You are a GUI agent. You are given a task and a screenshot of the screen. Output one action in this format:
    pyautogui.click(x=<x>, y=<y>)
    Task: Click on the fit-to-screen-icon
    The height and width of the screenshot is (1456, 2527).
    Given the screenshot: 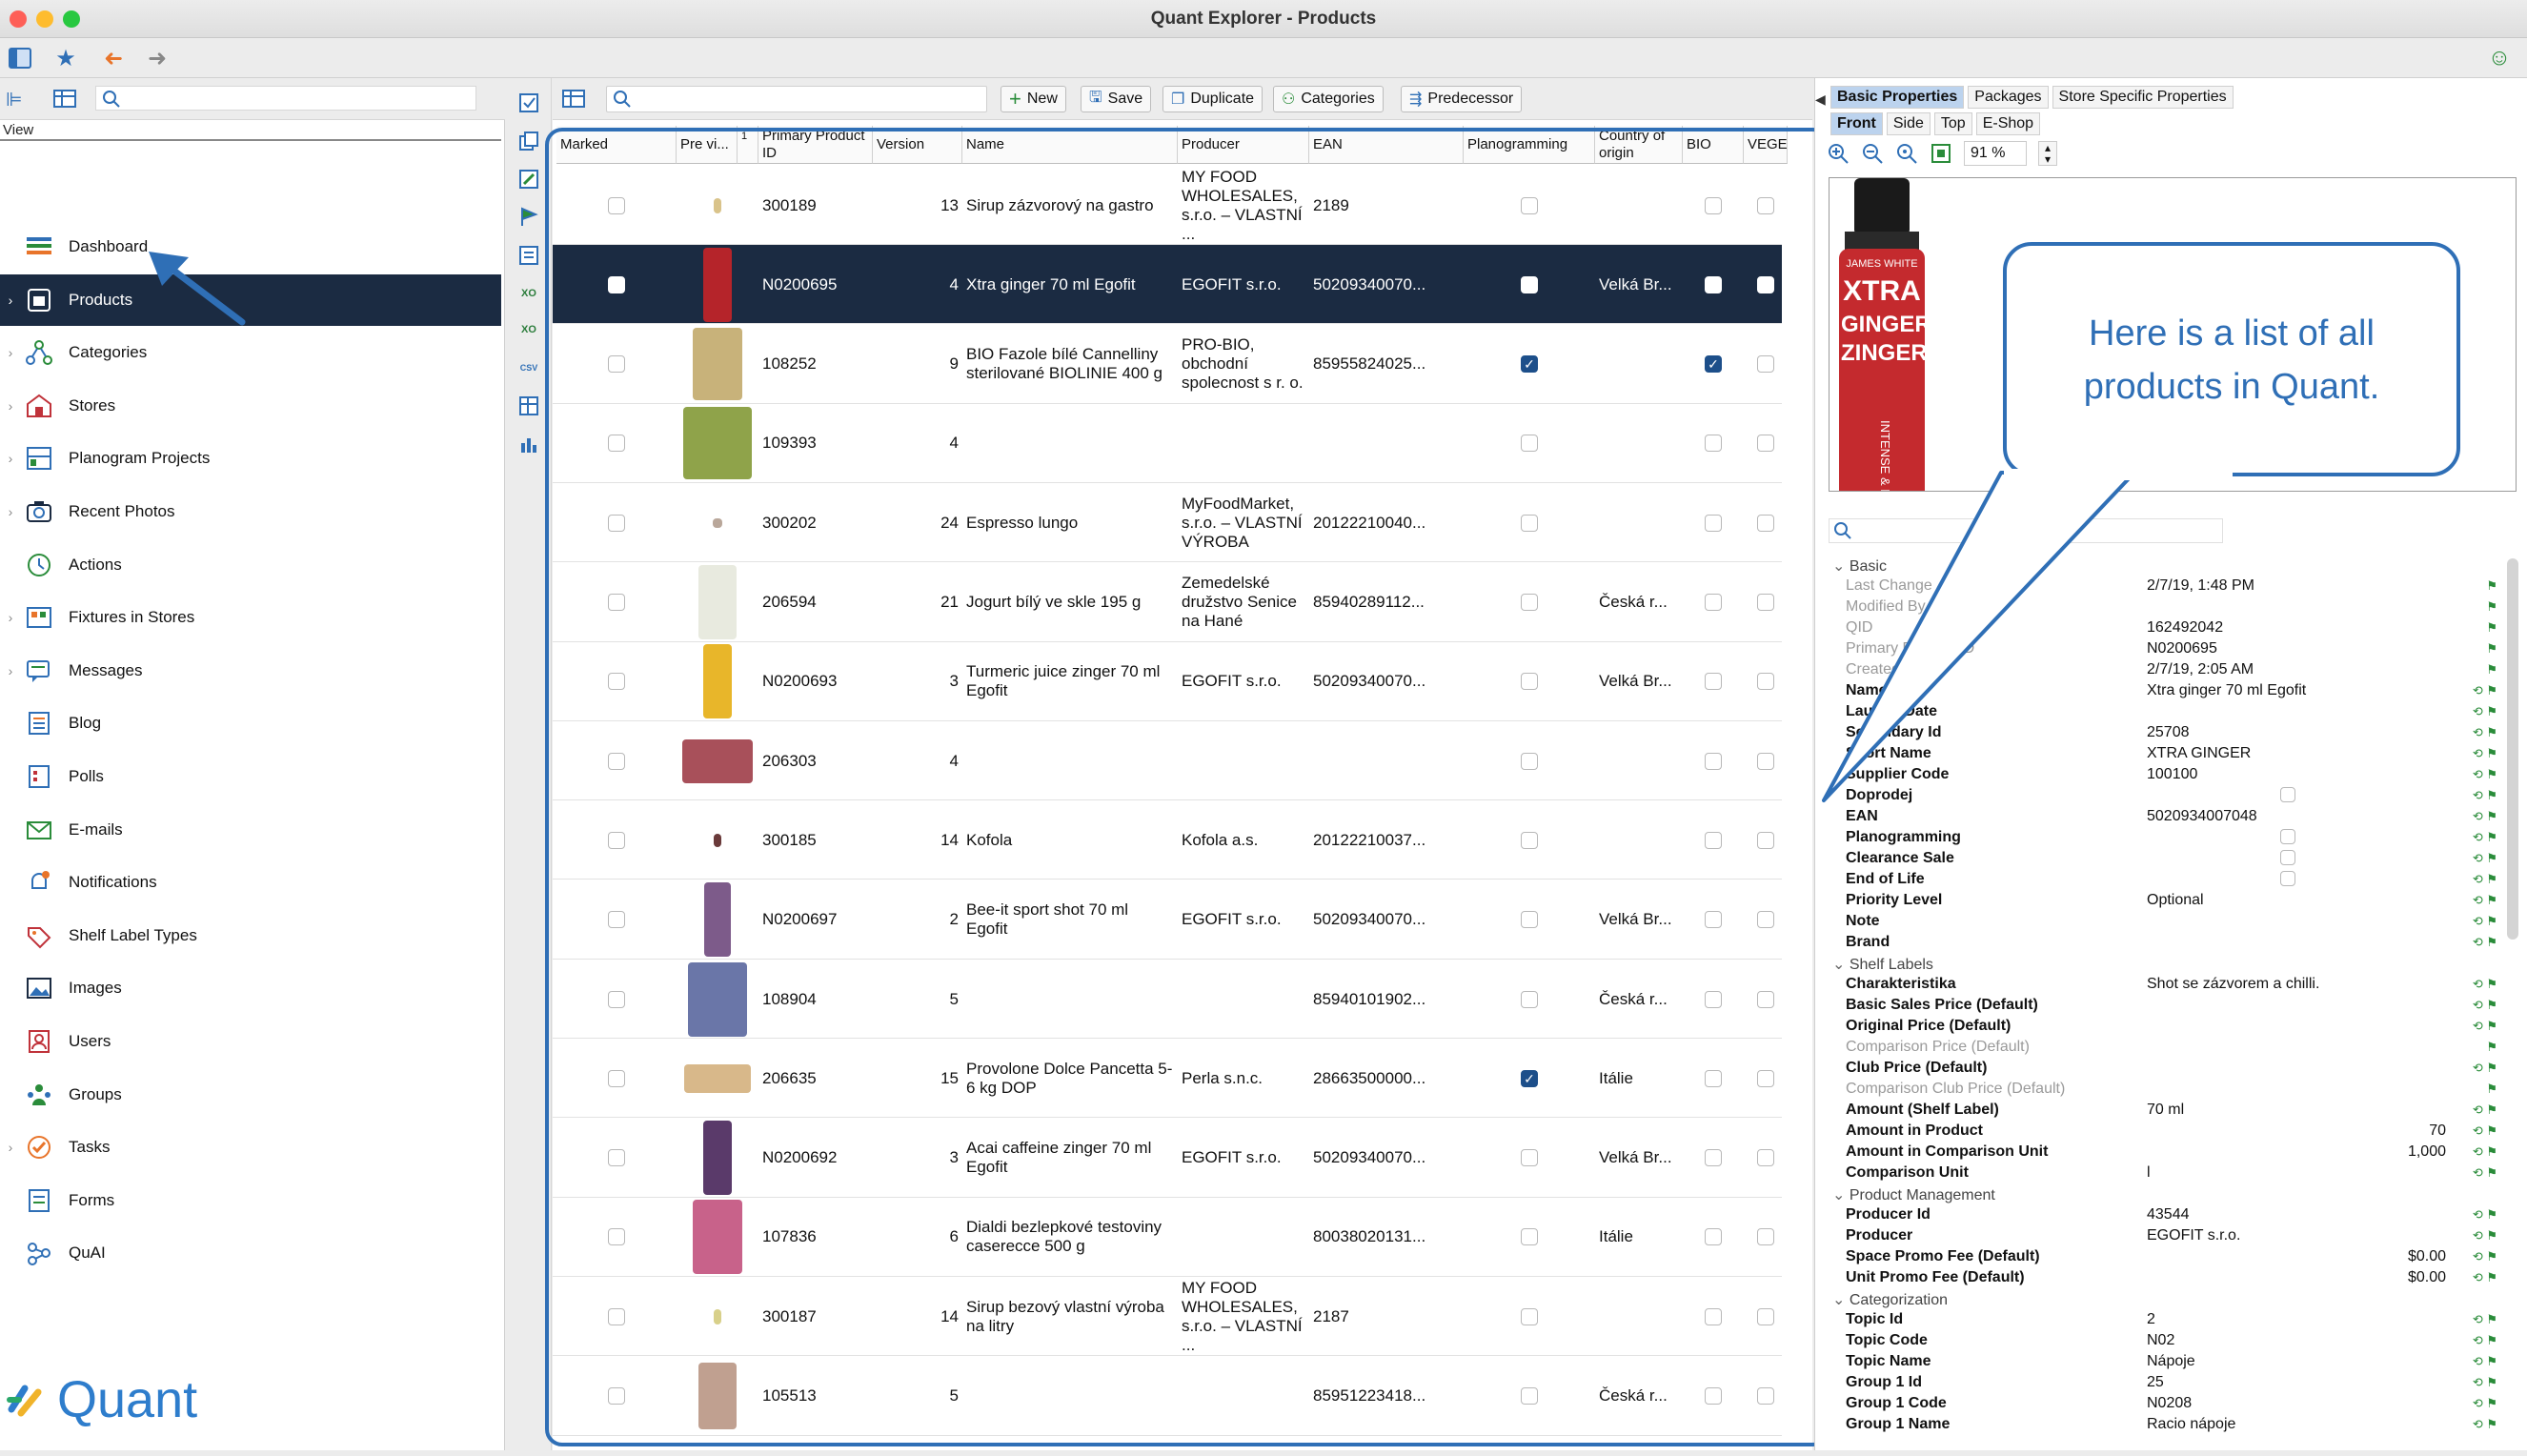 What is the action you would take?
    pyautogui.click(x=1941, y=154)
    